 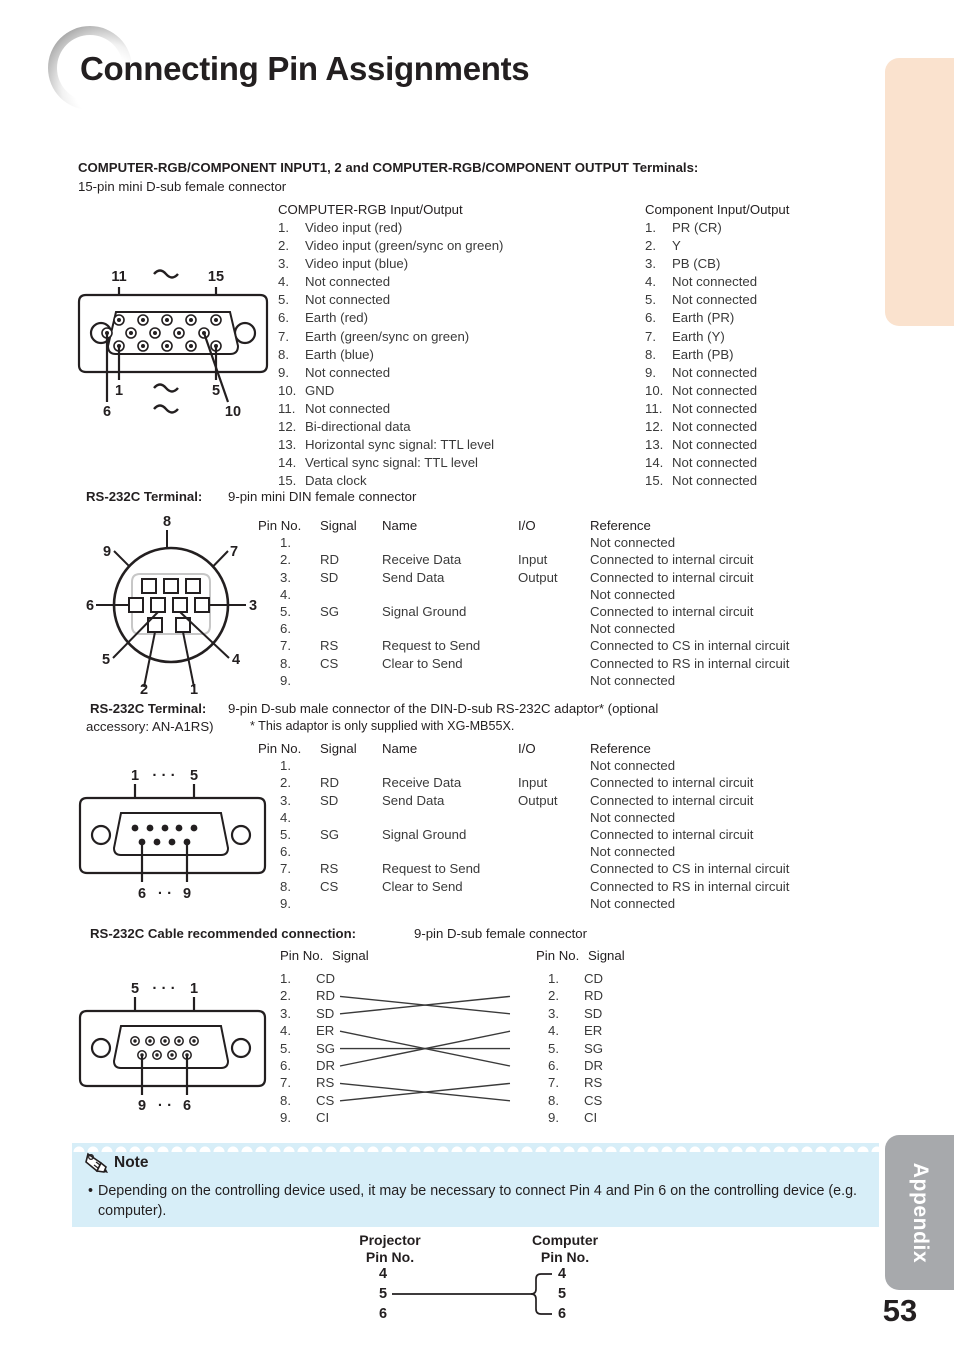 What do you see at coordinates (322, 496) in the screenshot?
I see `din-section-subheading: 9-pin mini DIN female connector` at bounding box center [322, 496].